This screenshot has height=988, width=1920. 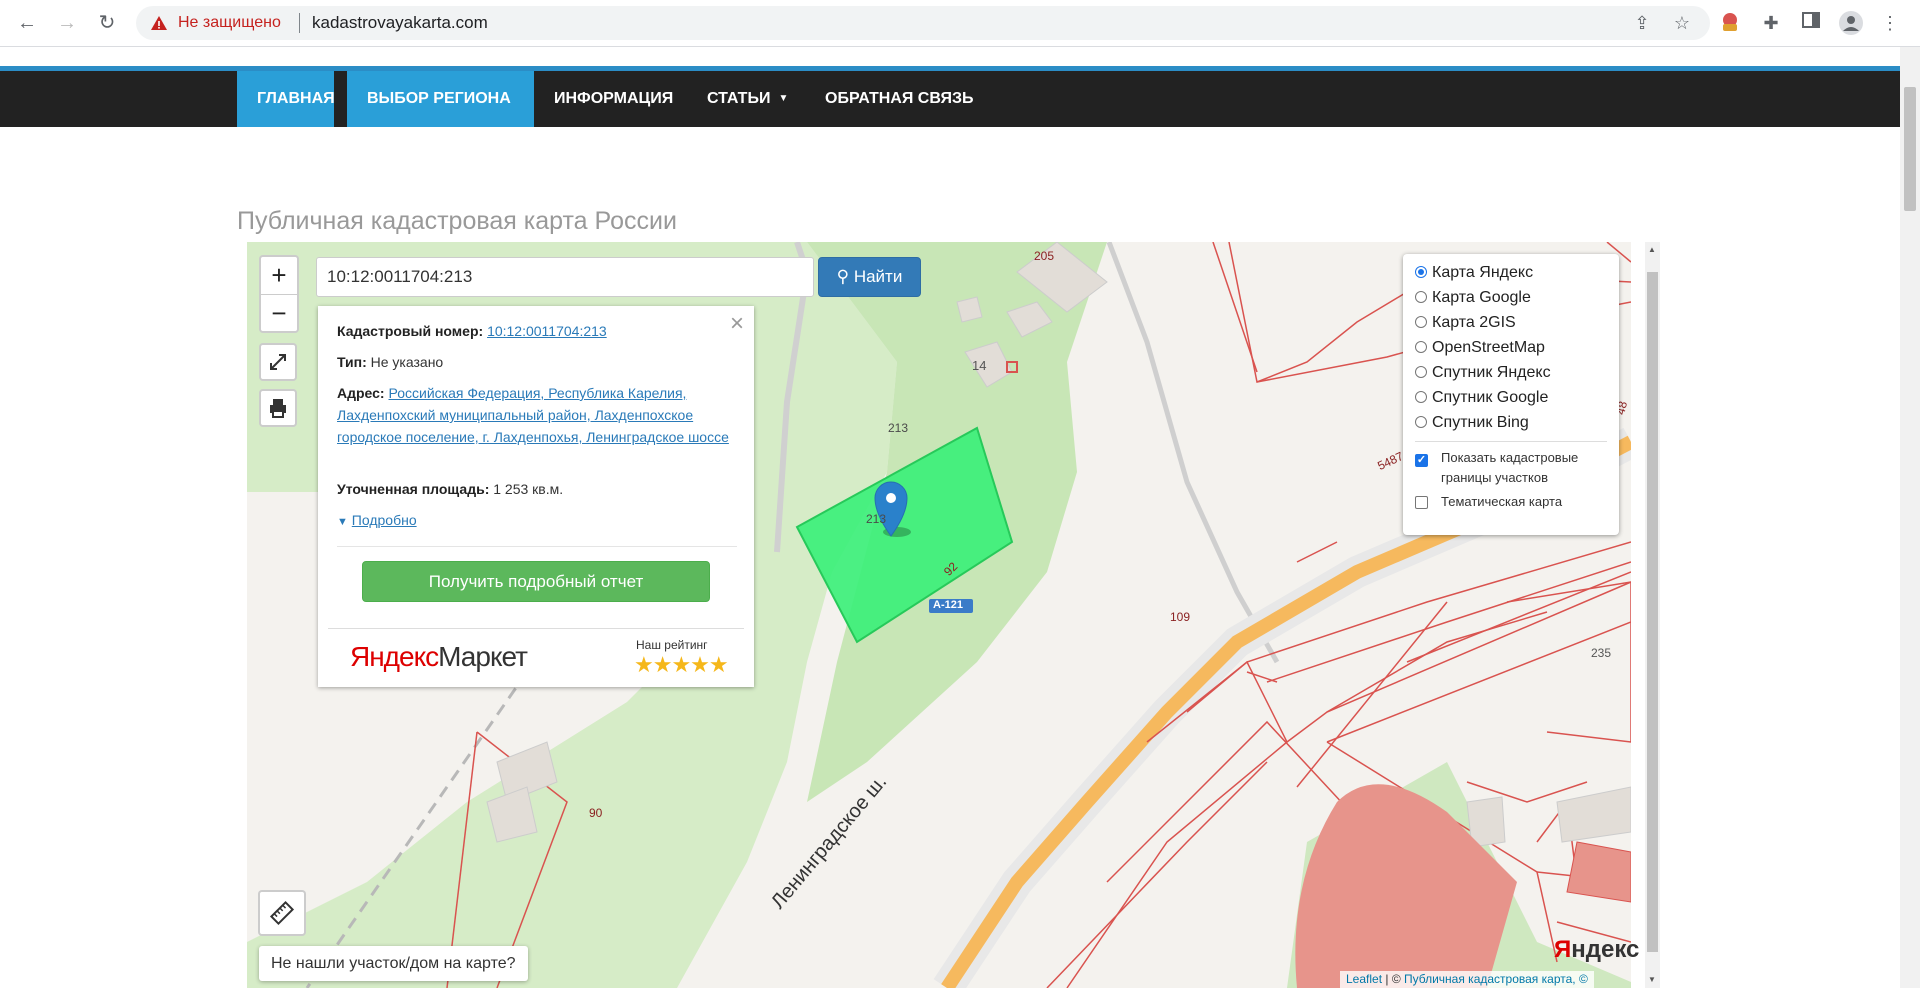 I want to click on search-icon: ⚲, so click(x=843, y=276).